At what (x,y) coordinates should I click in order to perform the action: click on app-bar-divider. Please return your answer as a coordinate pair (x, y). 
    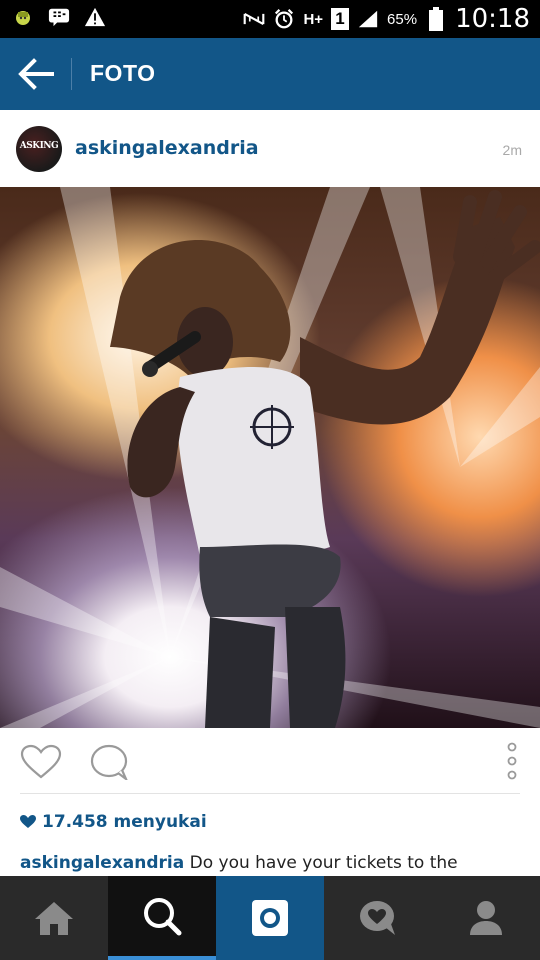
    Looking at the image, I should click on (71, 74).